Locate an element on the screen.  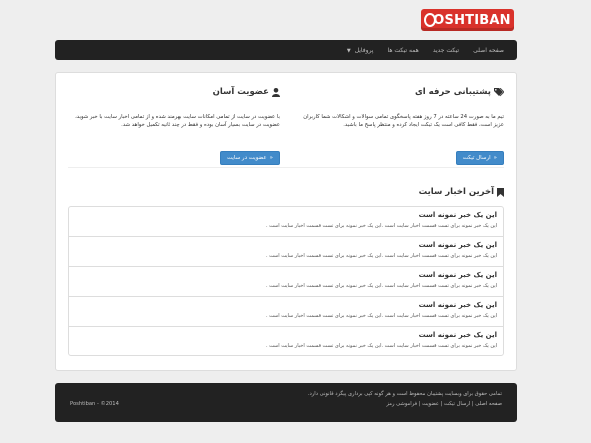
footer-link-send-ticket: ارسال تیکت is located at coordinates (457, 404).